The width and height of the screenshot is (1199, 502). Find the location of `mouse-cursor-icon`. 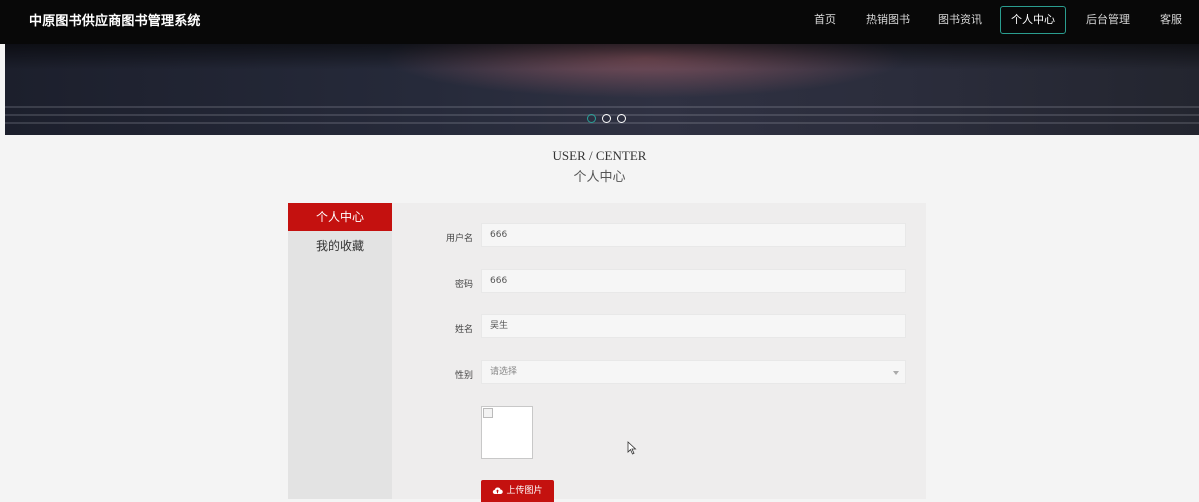

mouse-cursor-icon is located at coordinates (632, 448).